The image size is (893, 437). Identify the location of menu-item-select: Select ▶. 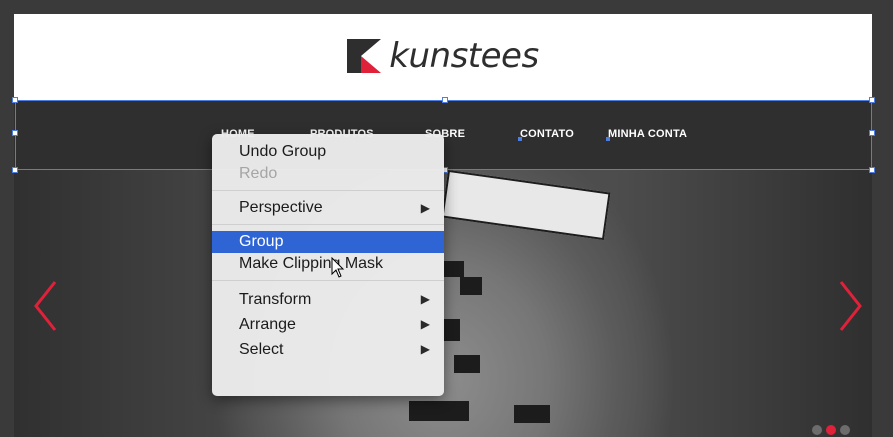
(328, 349).